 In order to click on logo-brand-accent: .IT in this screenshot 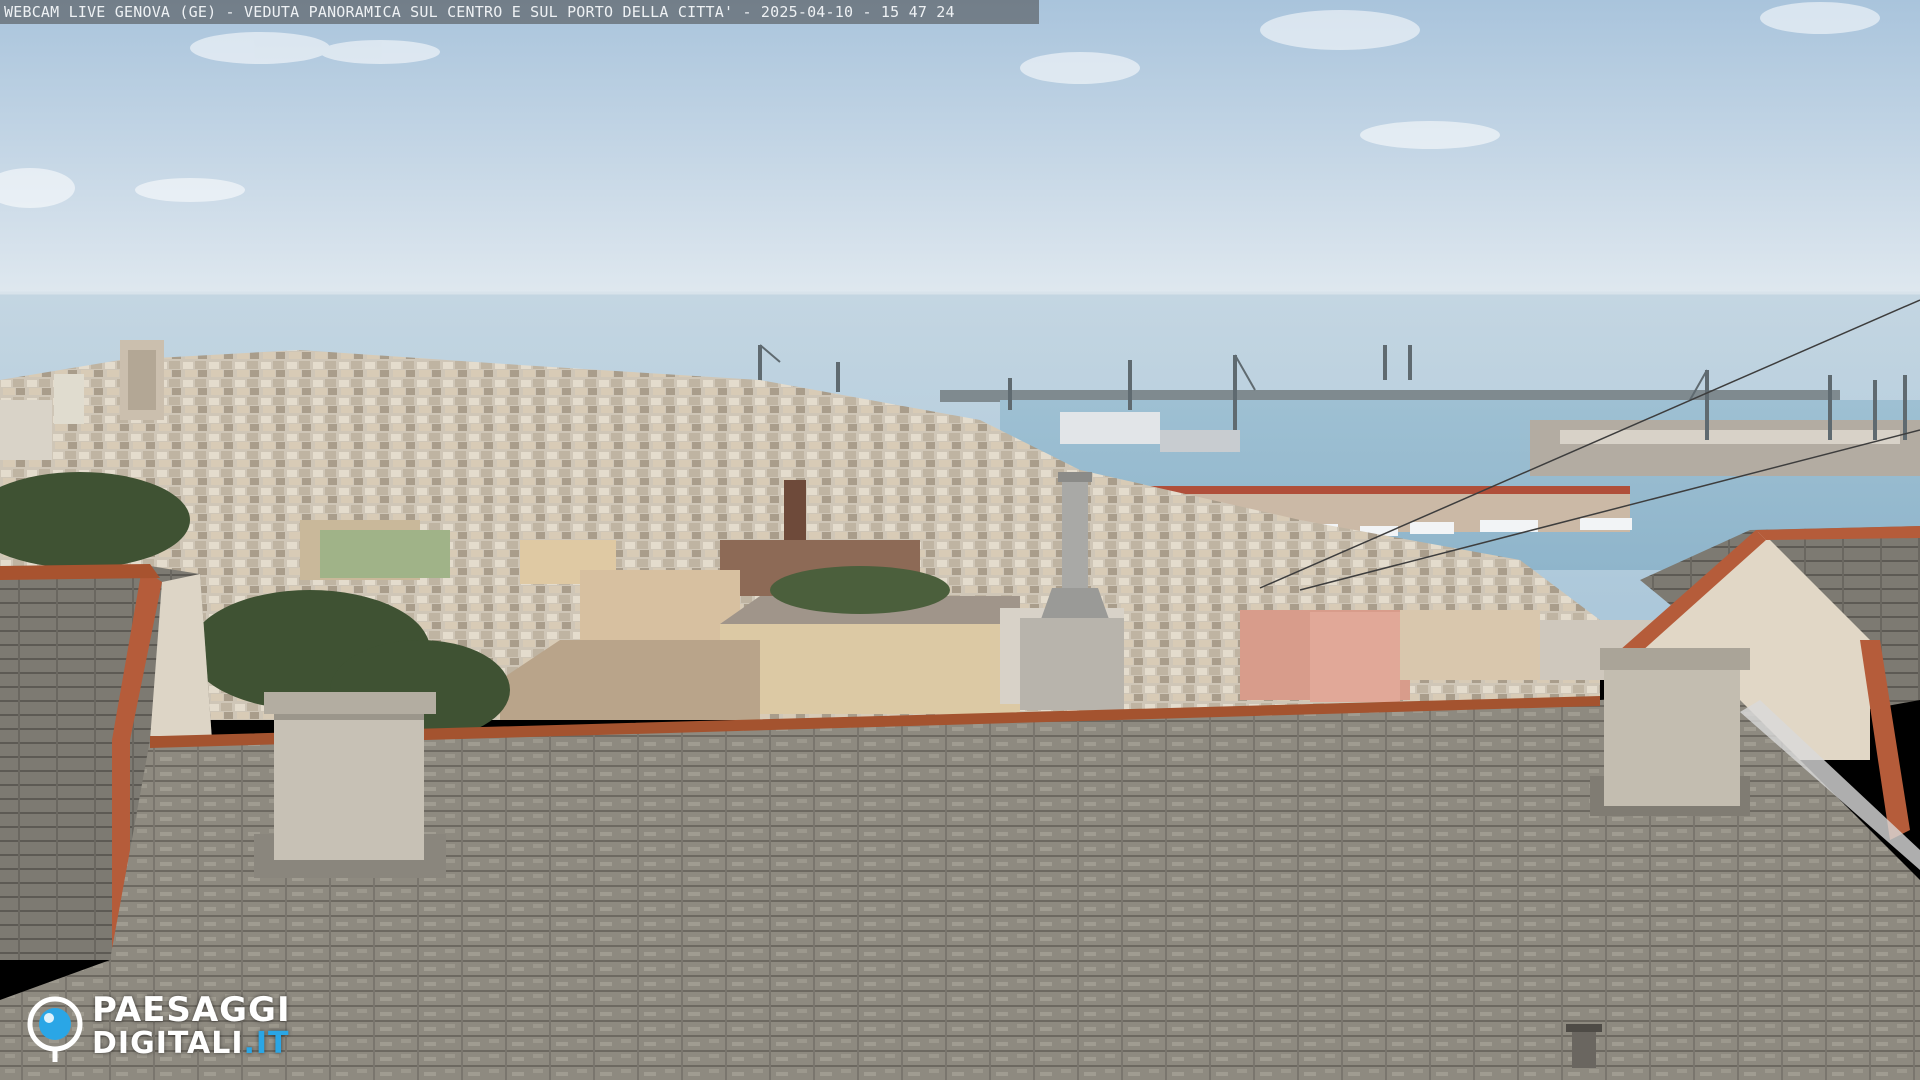, I will do `click(266, 1043)`.